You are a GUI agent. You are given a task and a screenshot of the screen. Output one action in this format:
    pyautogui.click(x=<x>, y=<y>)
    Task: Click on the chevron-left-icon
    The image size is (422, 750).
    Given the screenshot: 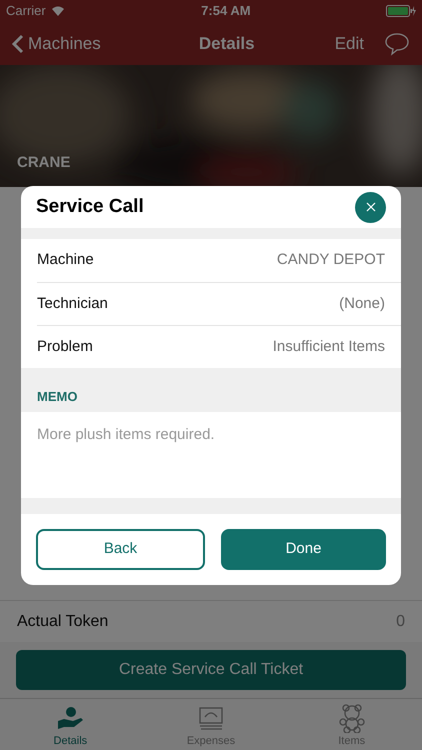 What is the action you would take?
    pyautogui.click(x=18, y=44)
    